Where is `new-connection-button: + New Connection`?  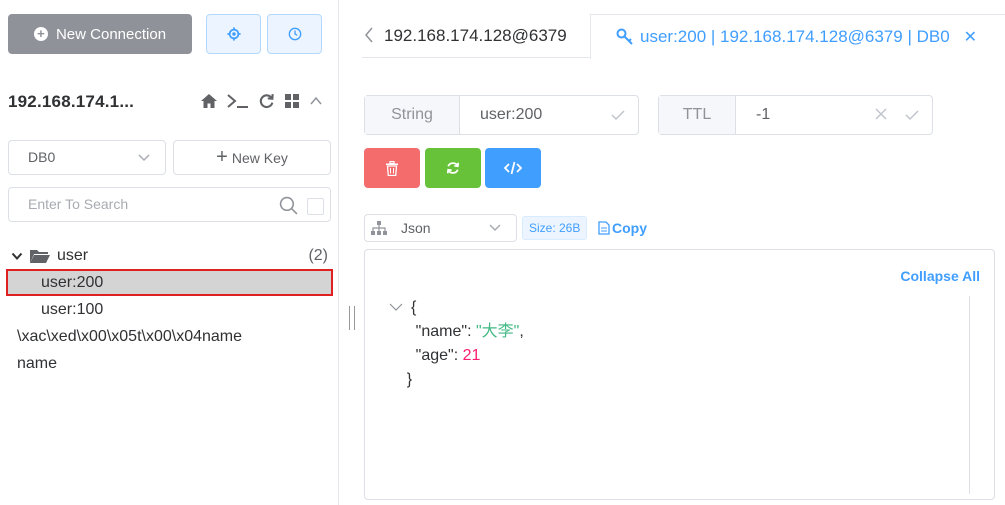
new-connection-button: + New Connection is located at coordinates (100, 34).